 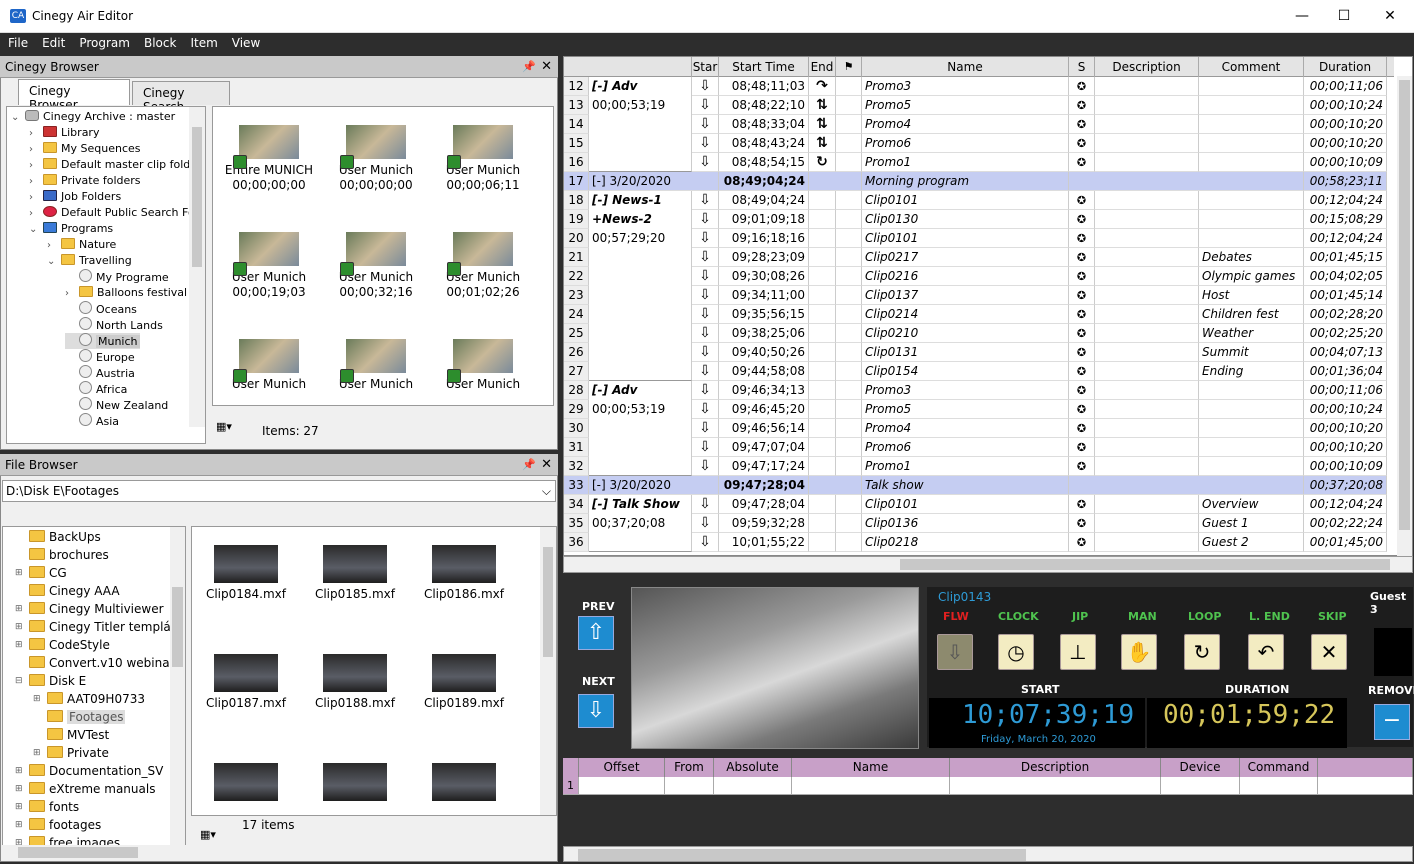 I want to click on event-column-header: Absolute, so click(x=753, y=767).